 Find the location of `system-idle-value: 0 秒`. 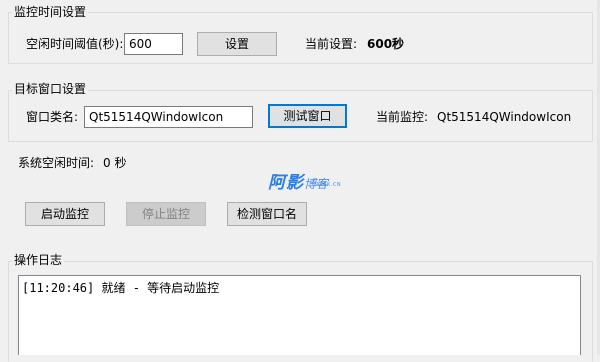

system-idle-value: 0 秒 is located at coordinates (115, 163).